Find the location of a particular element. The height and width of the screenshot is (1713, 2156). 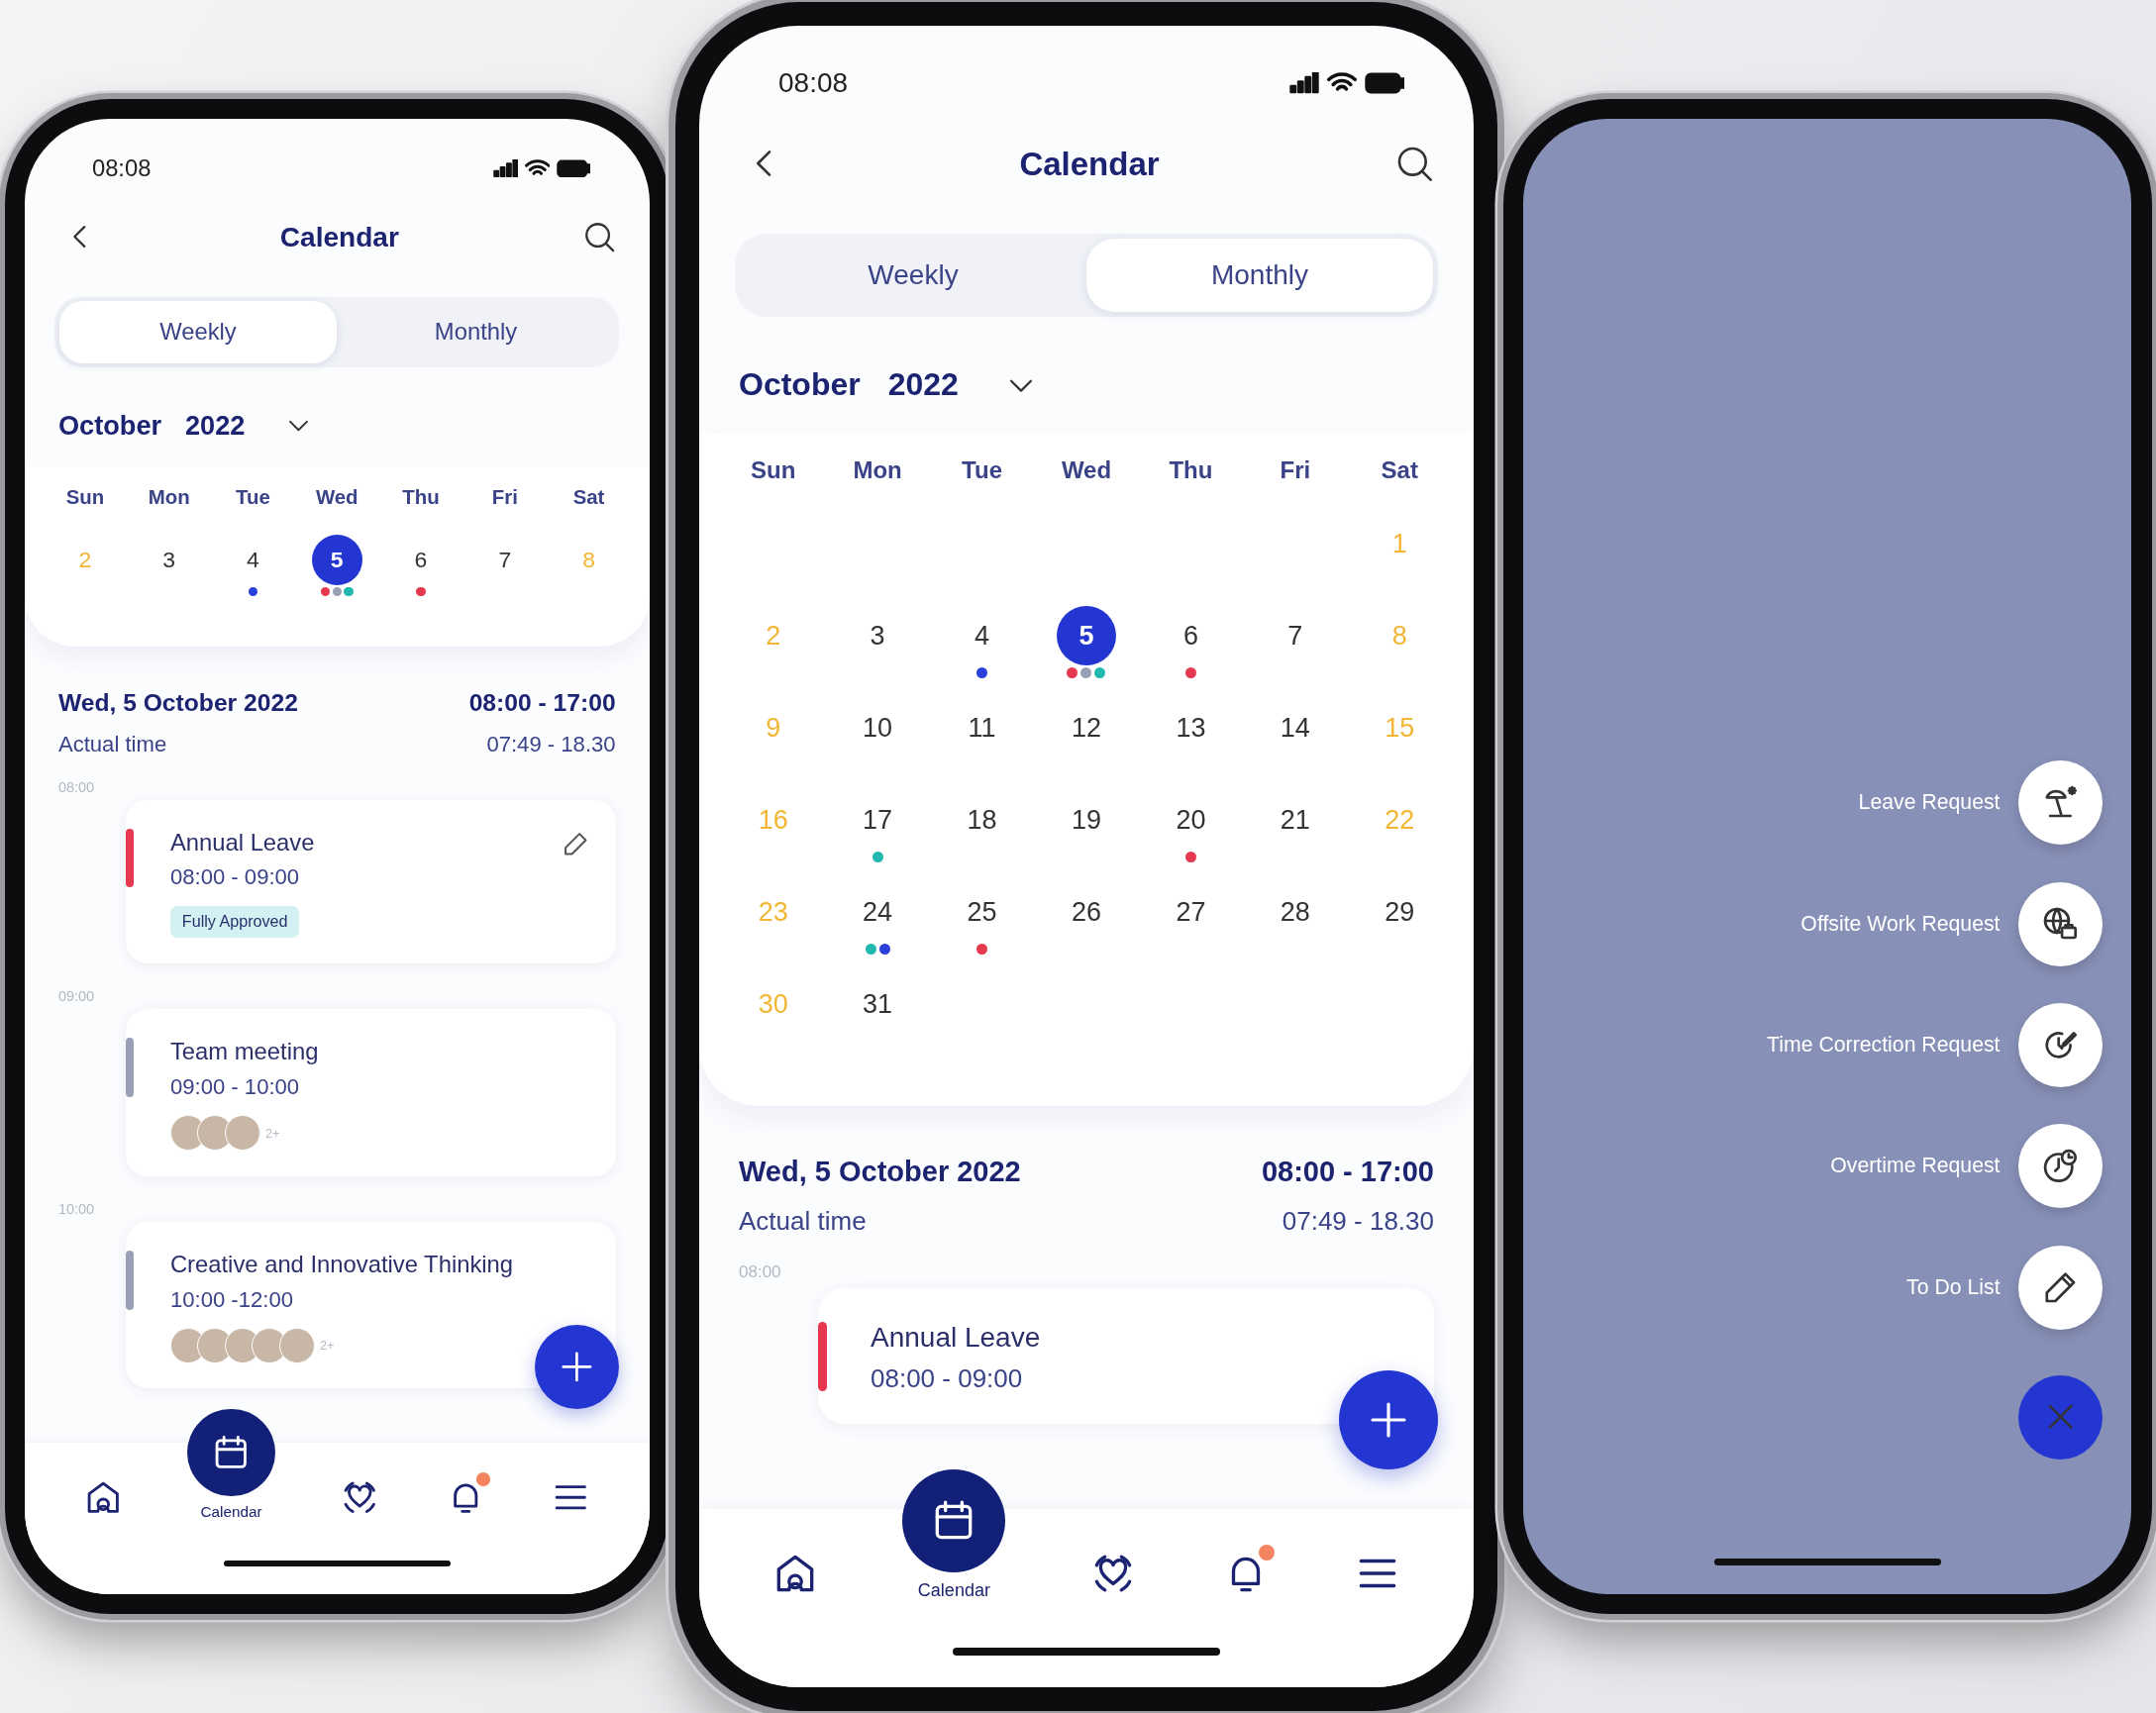

event-card: Team meeting 09:00 - 10:00 2+ is located at coordinates (371, 1092).